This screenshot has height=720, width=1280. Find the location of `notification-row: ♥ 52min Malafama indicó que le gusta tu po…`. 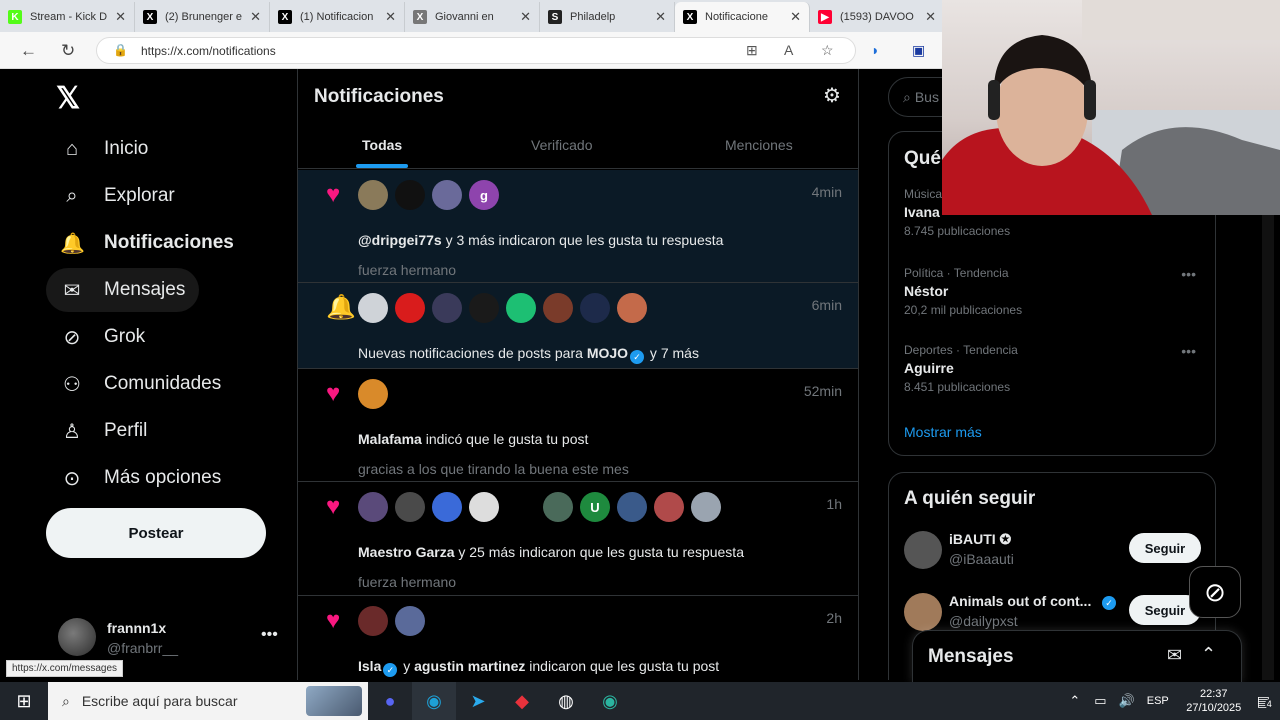

notification-row: ♥ 52min Malafama indicó que le gusta tu po… is located at coordinates (578, 425).